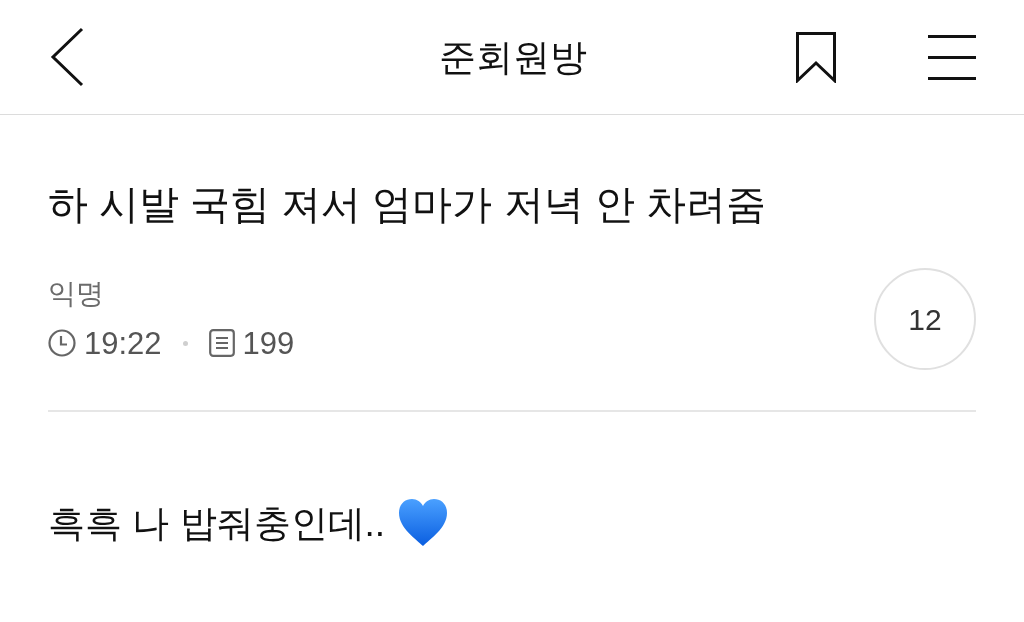 This screenshot has width=1024, height=622. I want to click on view-count: 199, so click(268, 343).